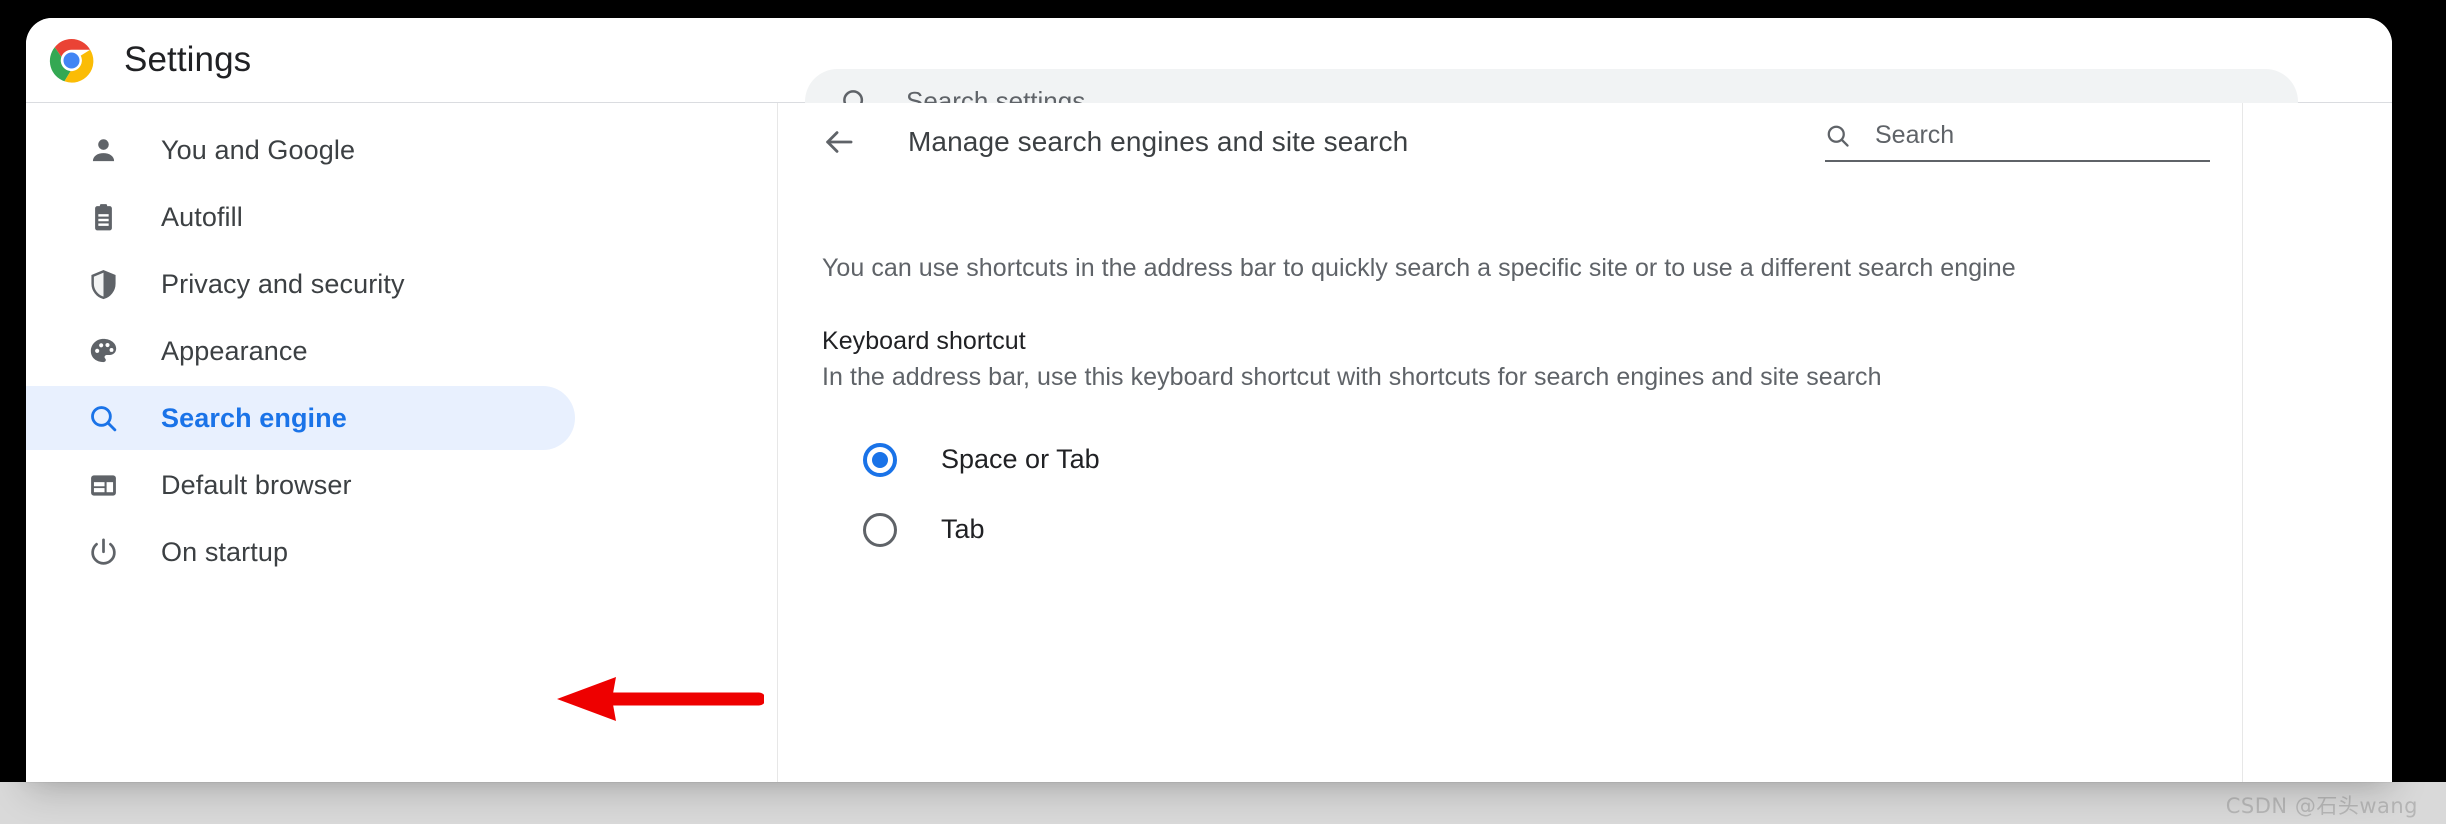 Image resolution: width=2446 pixels, height=824 pixels. What do you see at coordinates (234, 350) in the screenshot?
I see `sidebar-item-label: Appearance` at bounding box center [234, 350].